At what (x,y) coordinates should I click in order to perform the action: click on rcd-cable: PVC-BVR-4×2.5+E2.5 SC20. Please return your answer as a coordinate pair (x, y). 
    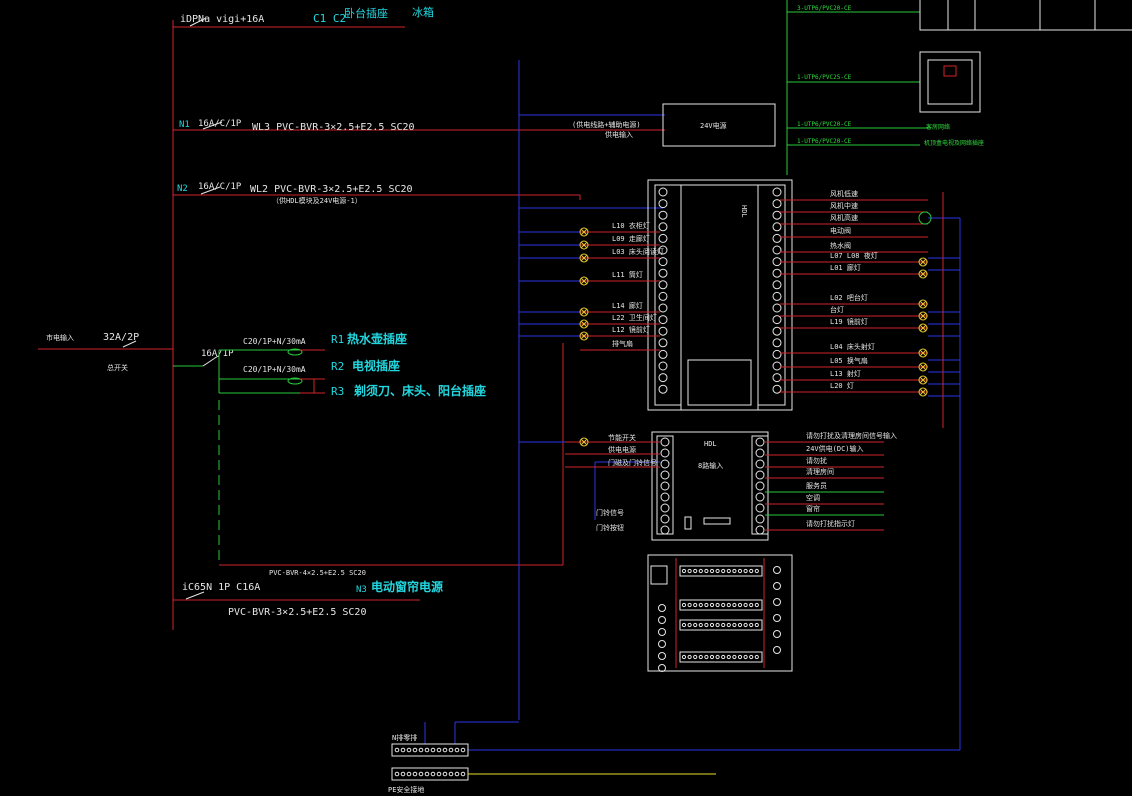
    Looking at the image, I should click on (317, 573).